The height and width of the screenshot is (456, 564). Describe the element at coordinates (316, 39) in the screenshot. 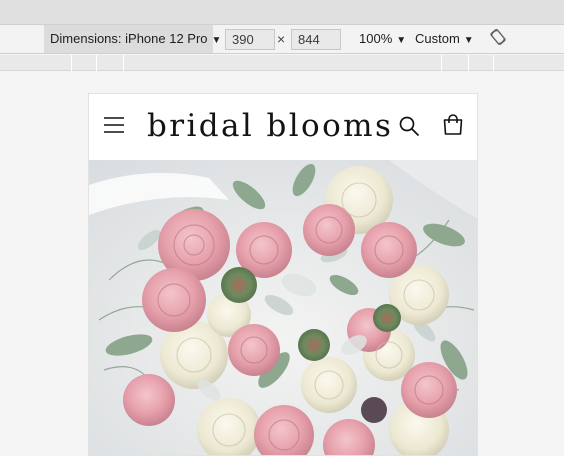

I see `height-input` at that location.